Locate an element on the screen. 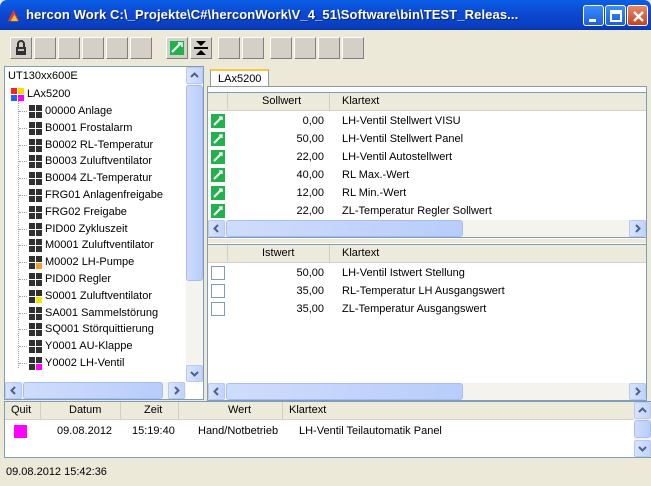 This screenshot has width=651, height=486. setpoint-row: 22,00 LH-Ventil Autostellwert is located at coordinates (427, 157).